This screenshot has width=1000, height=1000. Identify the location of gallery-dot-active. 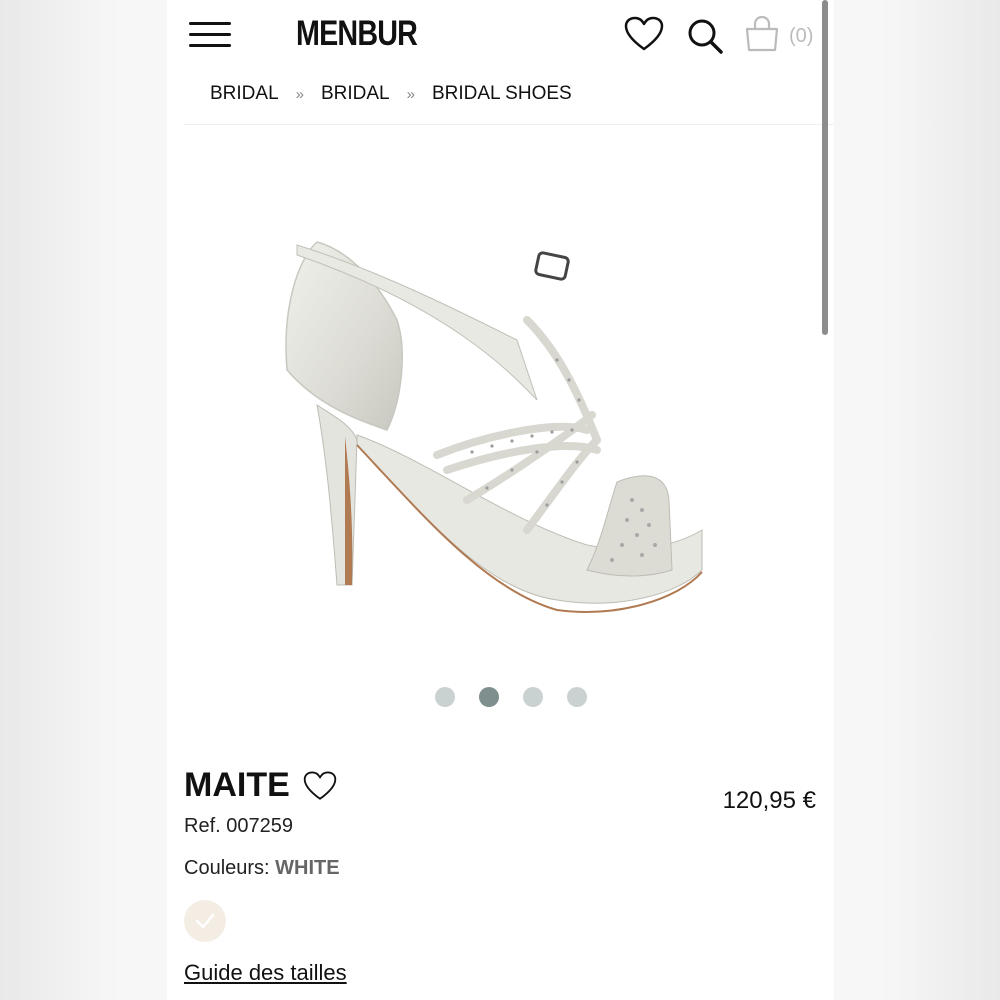
(489, 697).